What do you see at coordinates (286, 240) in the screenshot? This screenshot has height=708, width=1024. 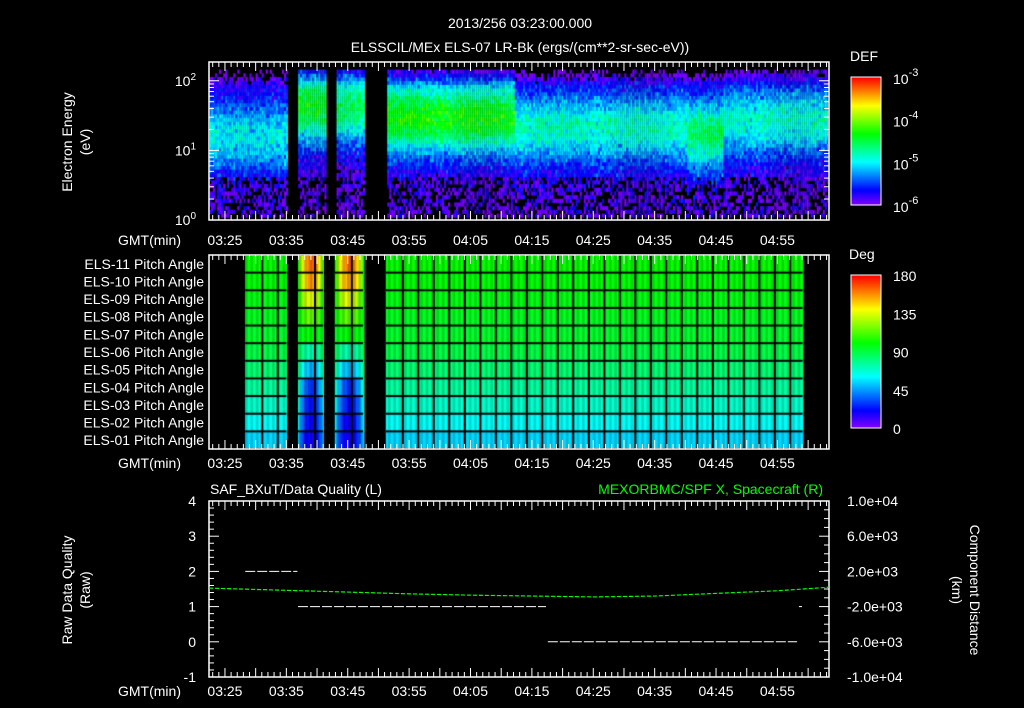 I see `energy-panel-time-tick-label: 03:35` at bounding box center [286, 240].